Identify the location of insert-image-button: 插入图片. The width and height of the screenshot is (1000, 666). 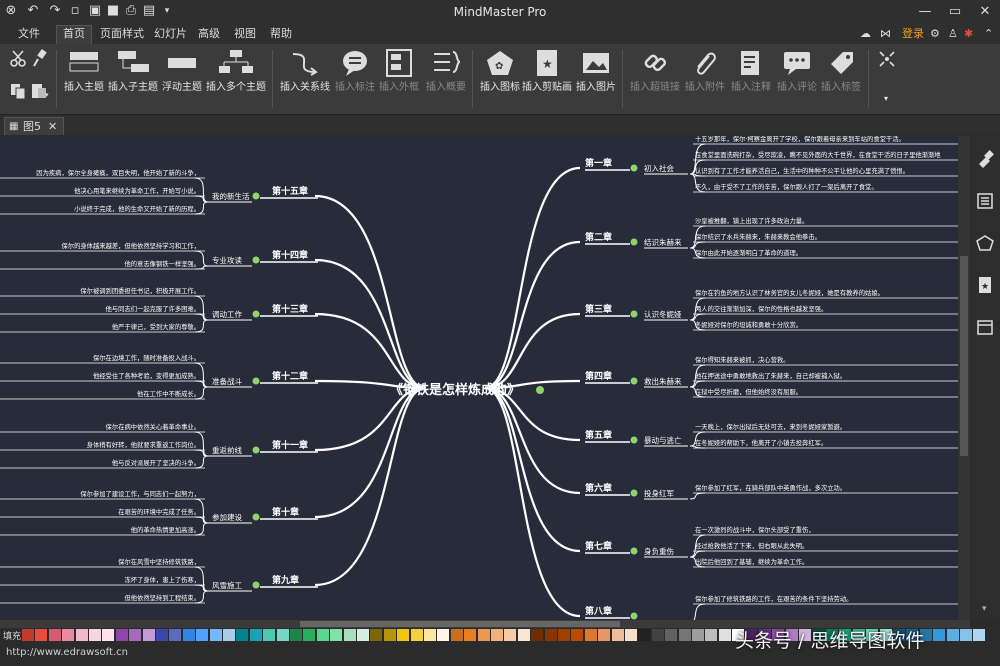
(596, 70).